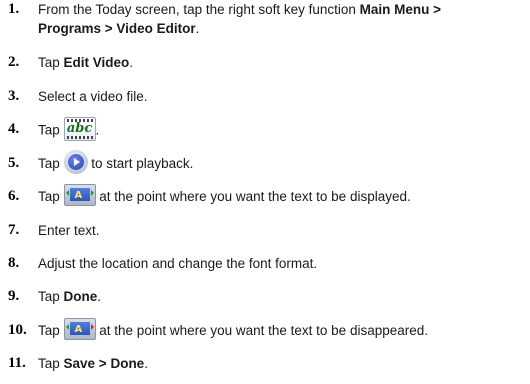 The width and height of the screenshot is (530, 384). What do you see at coordinates (80, 296) in the screenshot?
I see `step-button-name: Done` at bounding box center [80, 296].